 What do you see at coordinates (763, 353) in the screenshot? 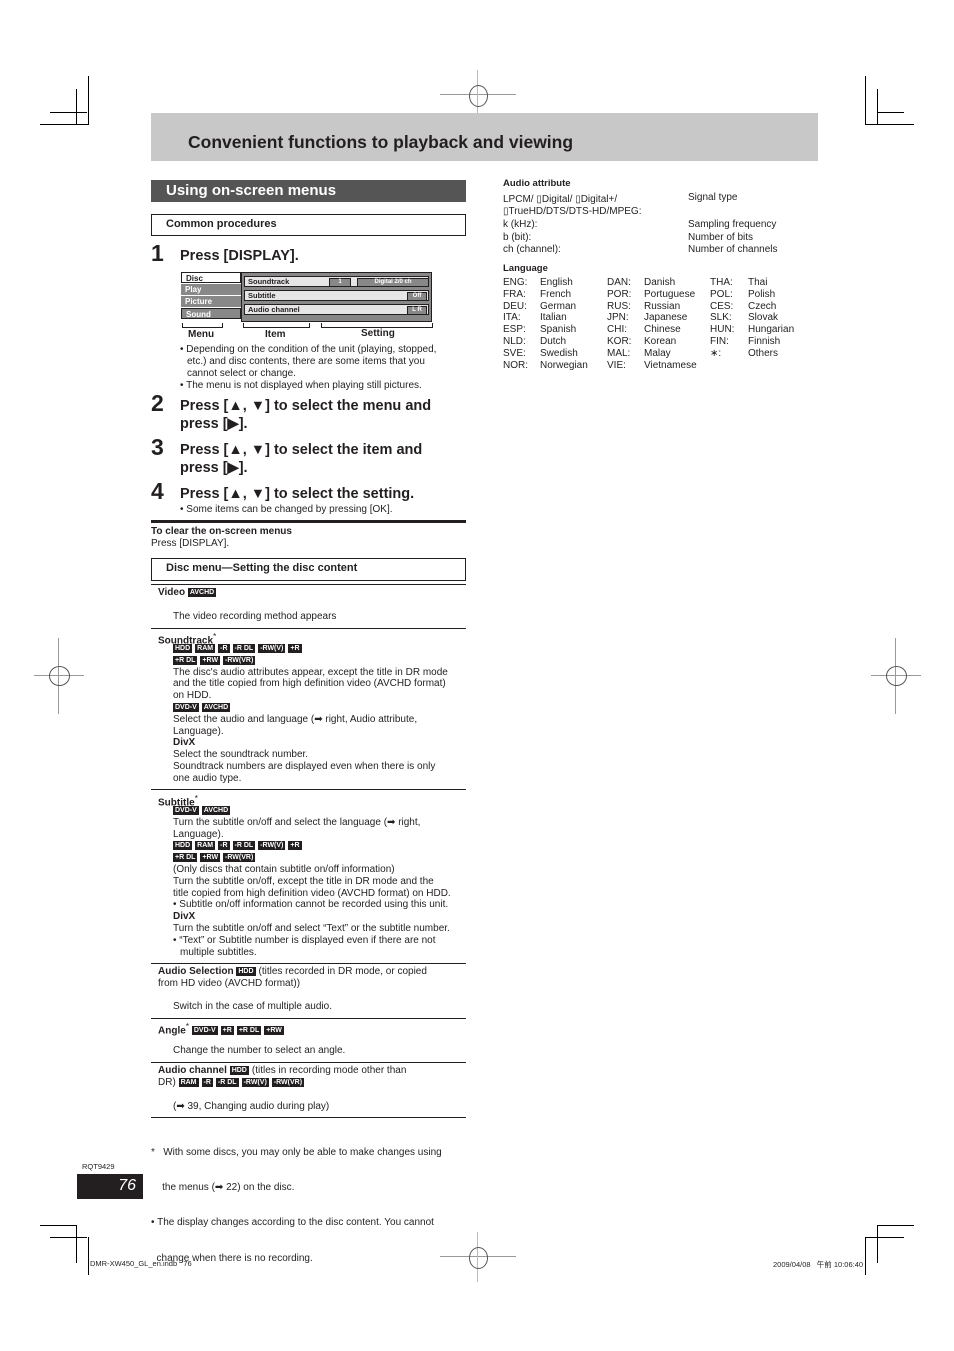
I see `language-name: Others` at bounding box center [763, 353].